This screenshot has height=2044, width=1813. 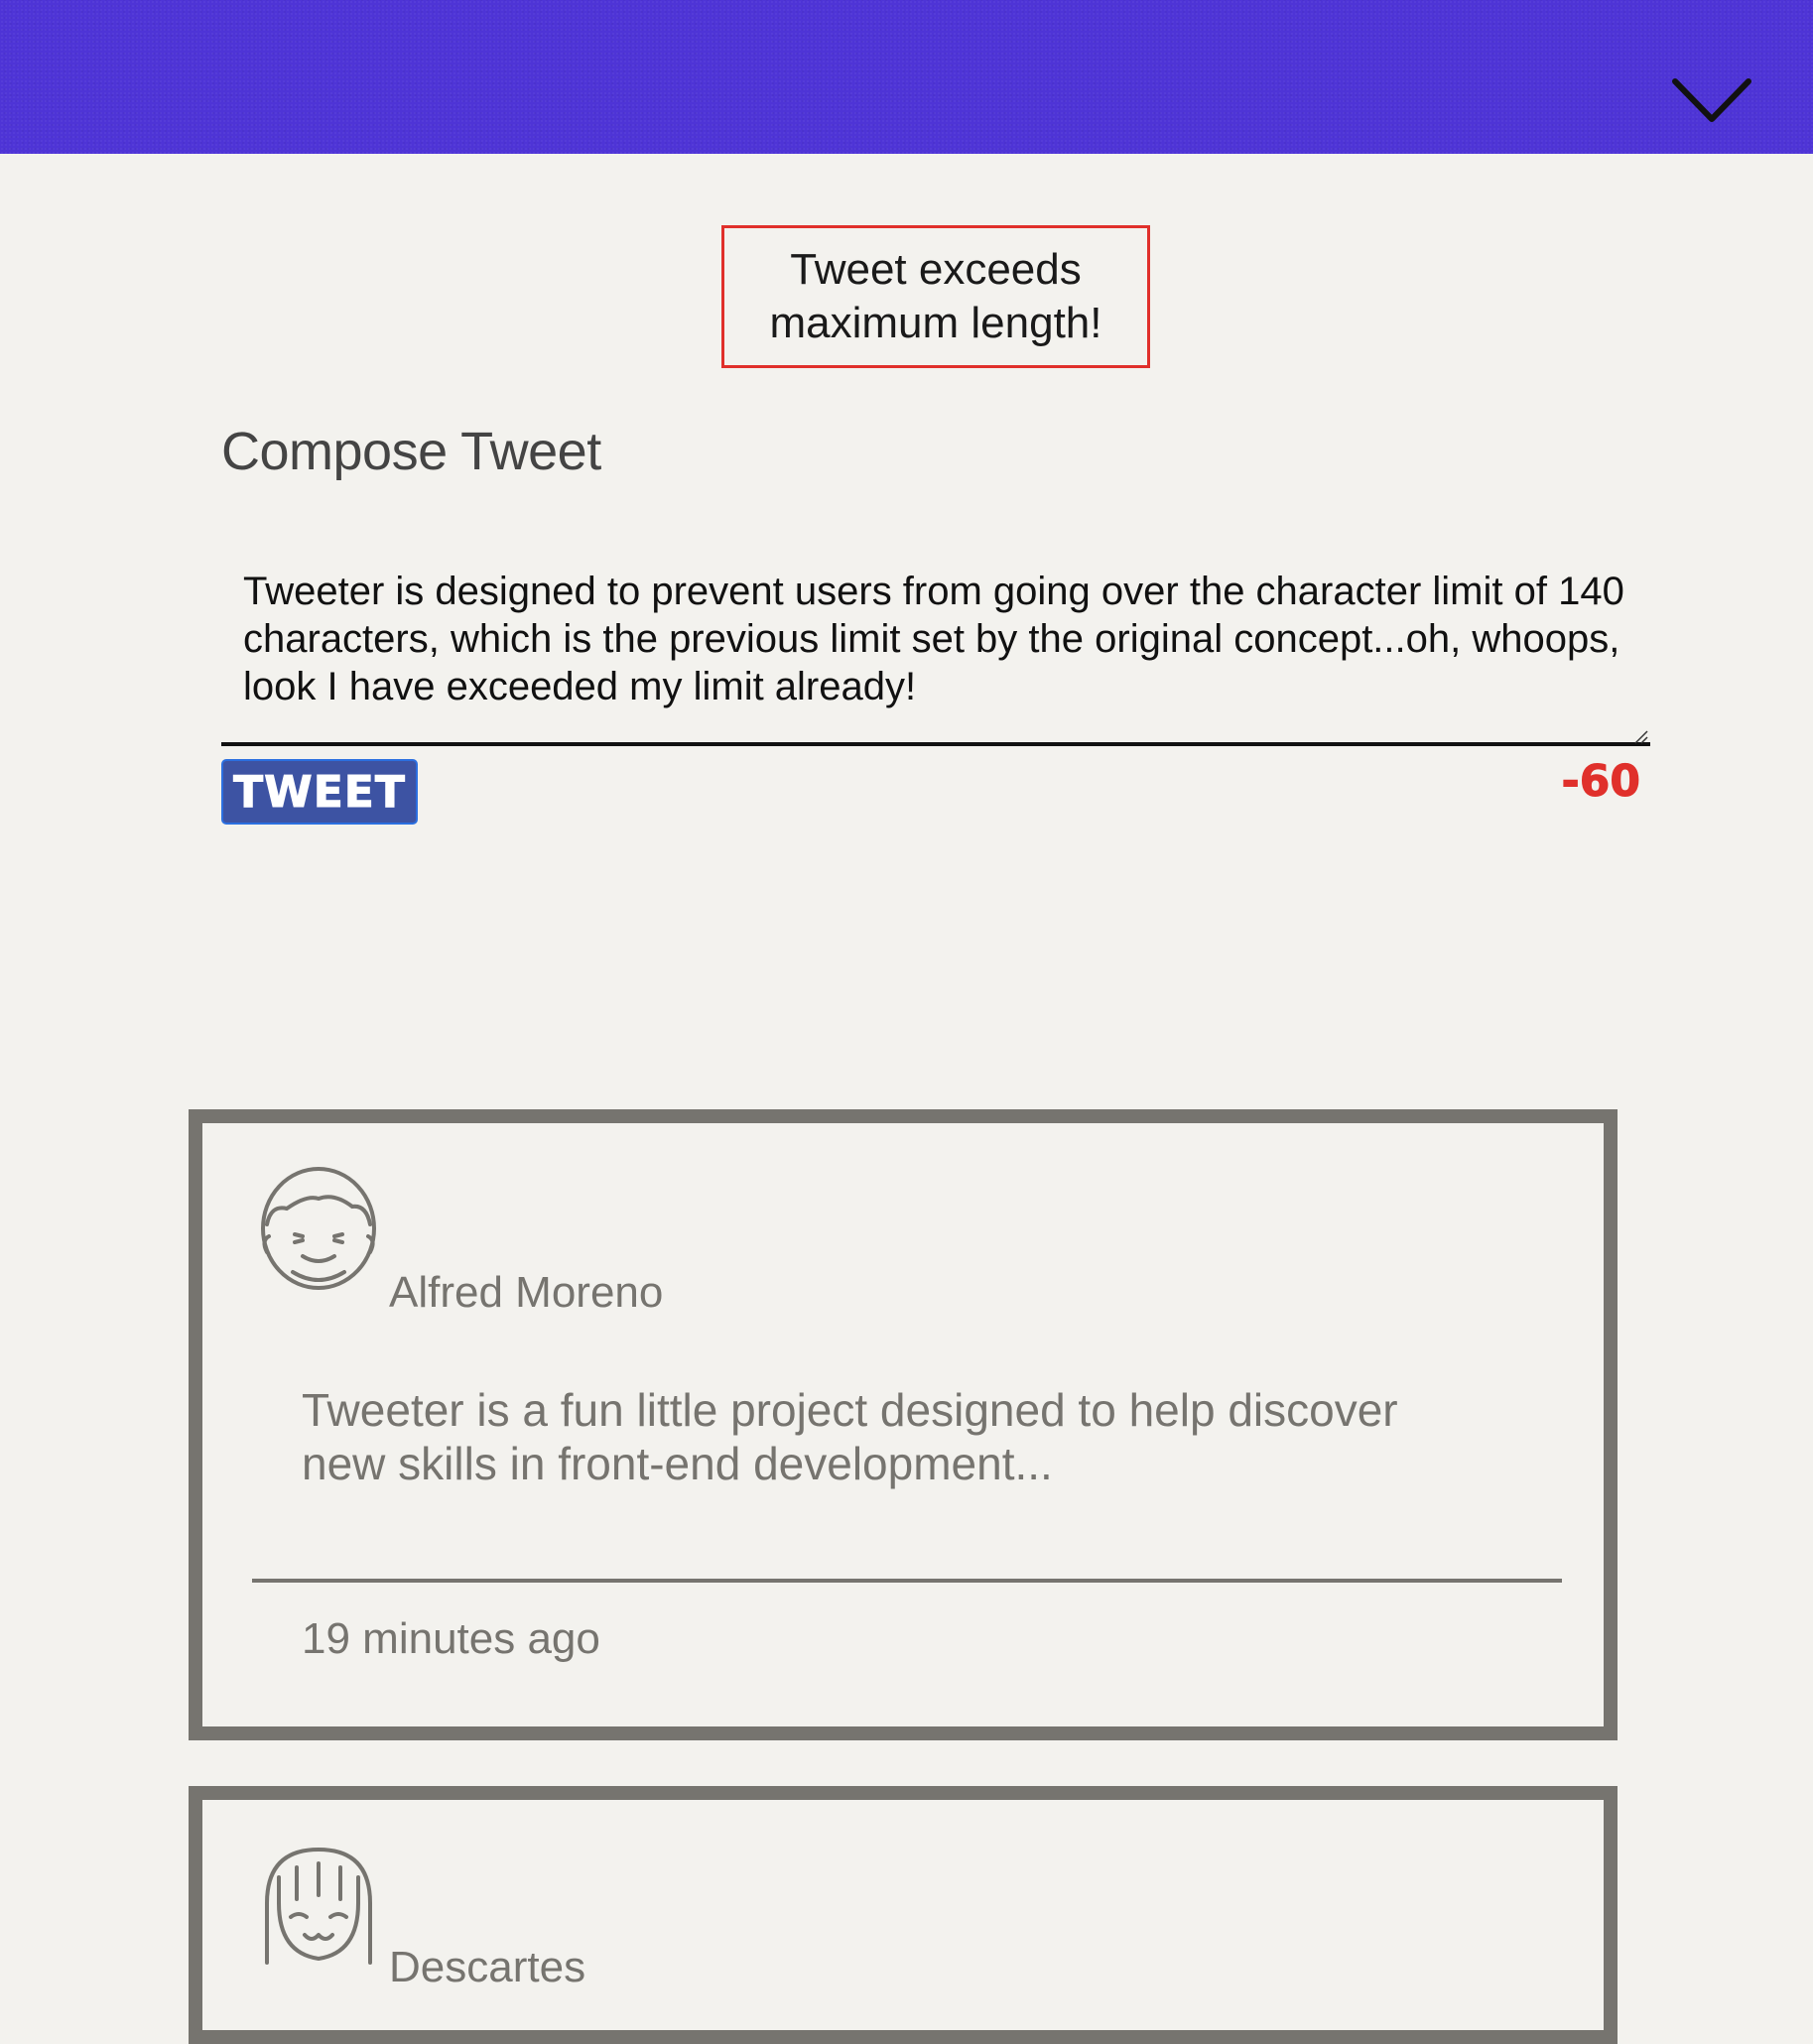 What do you see at coordinates (1640, 736) in the screenshot?
I see `resize-grip-icon` at bounding box center [1640, 736].